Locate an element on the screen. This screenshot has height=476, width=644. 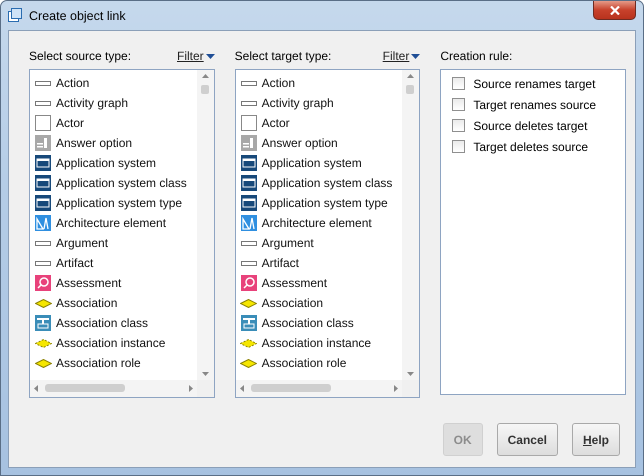
checkbox-label: Target renames source is located at coordinates (534, 105).